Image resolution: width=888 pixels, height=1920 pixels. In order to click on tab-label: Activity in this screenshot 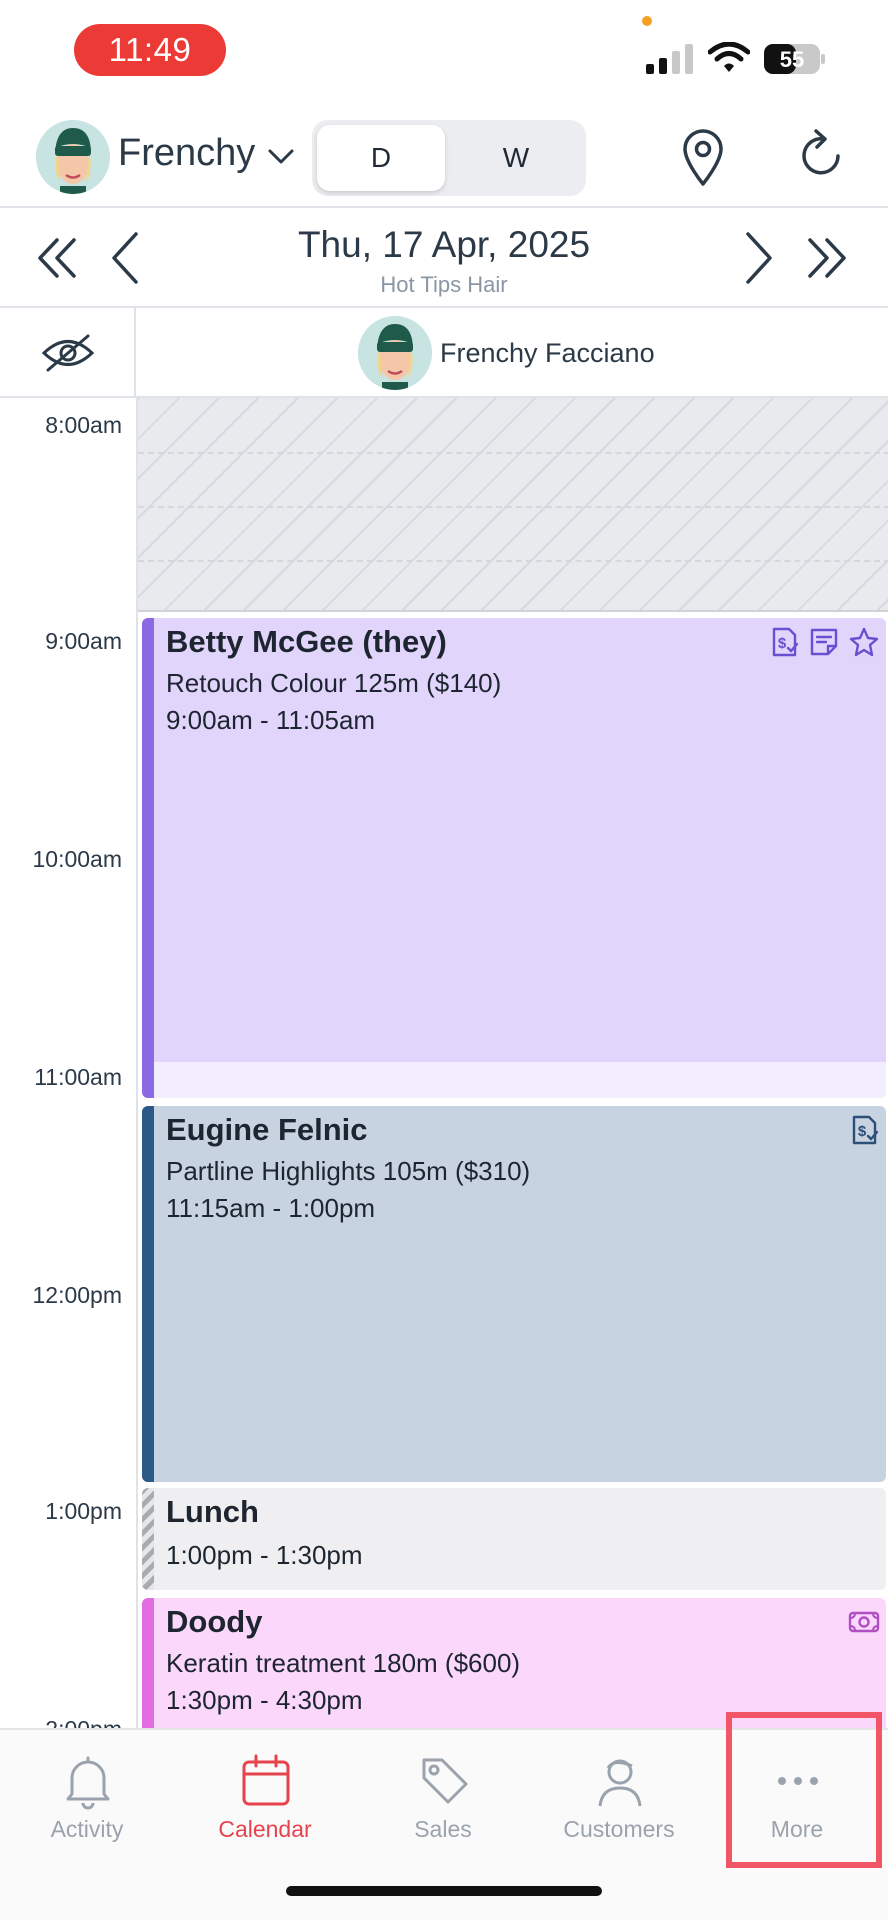, I will do `click(87, 1829)`.